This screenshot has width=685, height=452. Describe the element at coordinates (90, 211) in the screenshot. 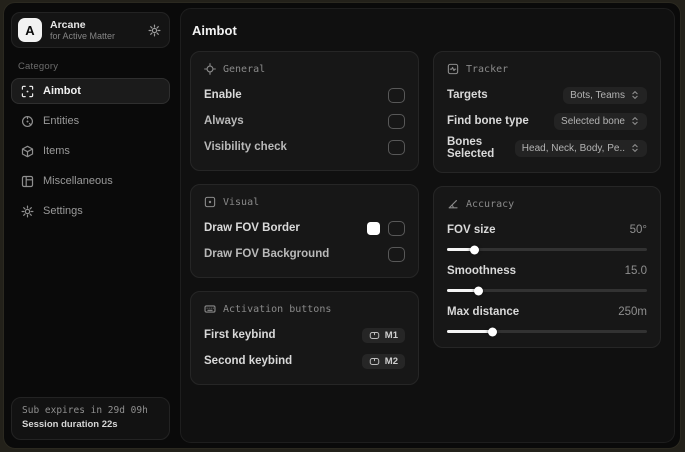

I see `sidebar-item-settings: Settings` at that location.